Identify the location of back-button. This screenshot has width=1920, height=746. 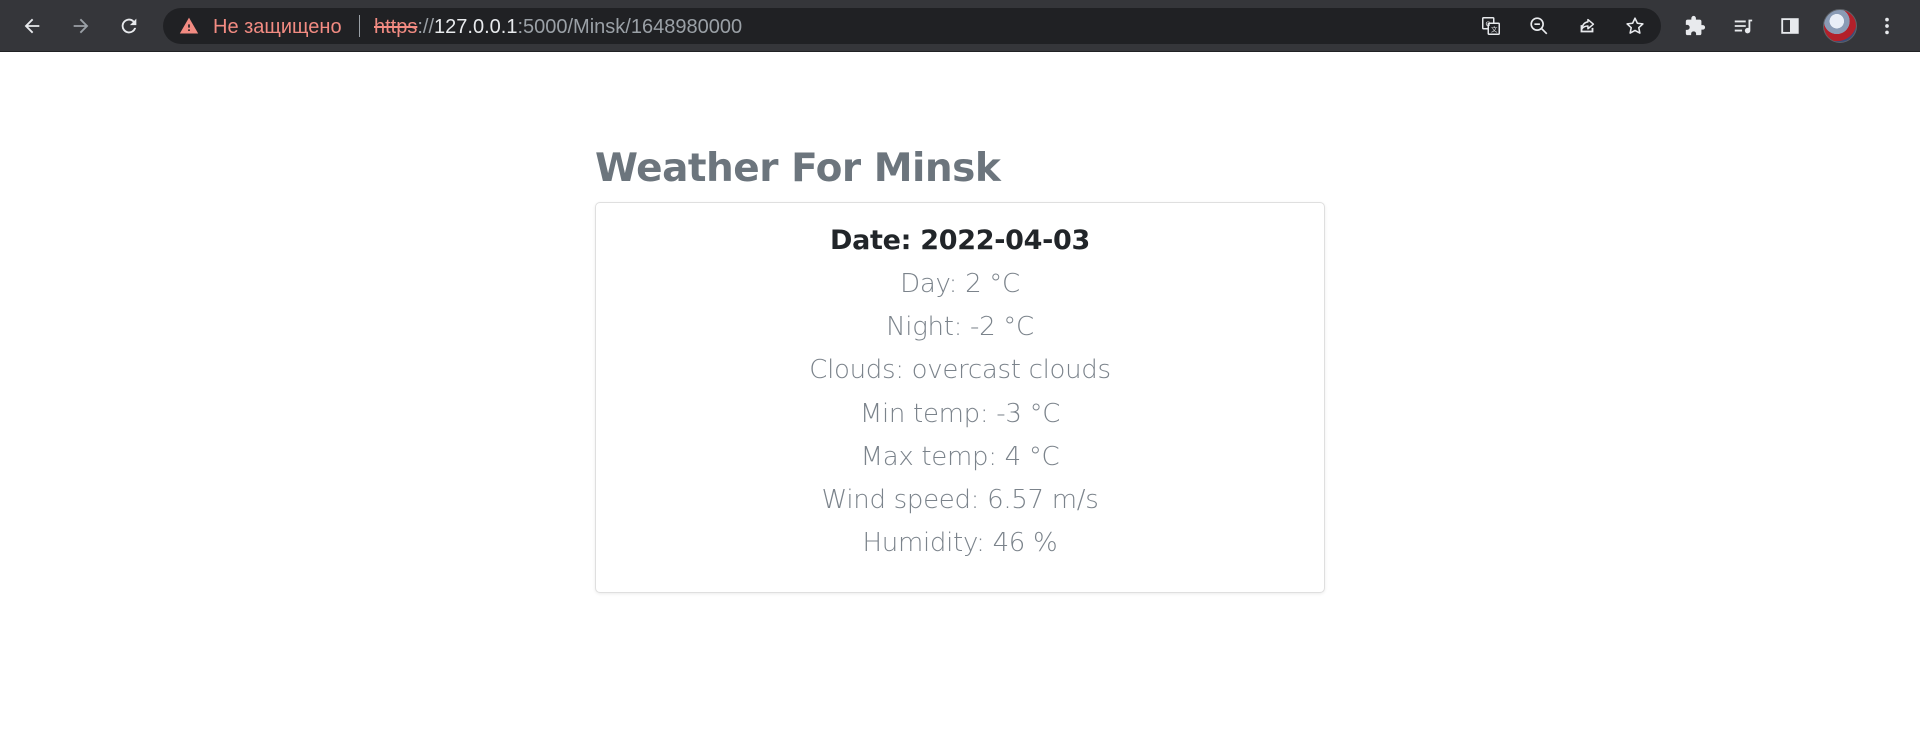
(32, 26).